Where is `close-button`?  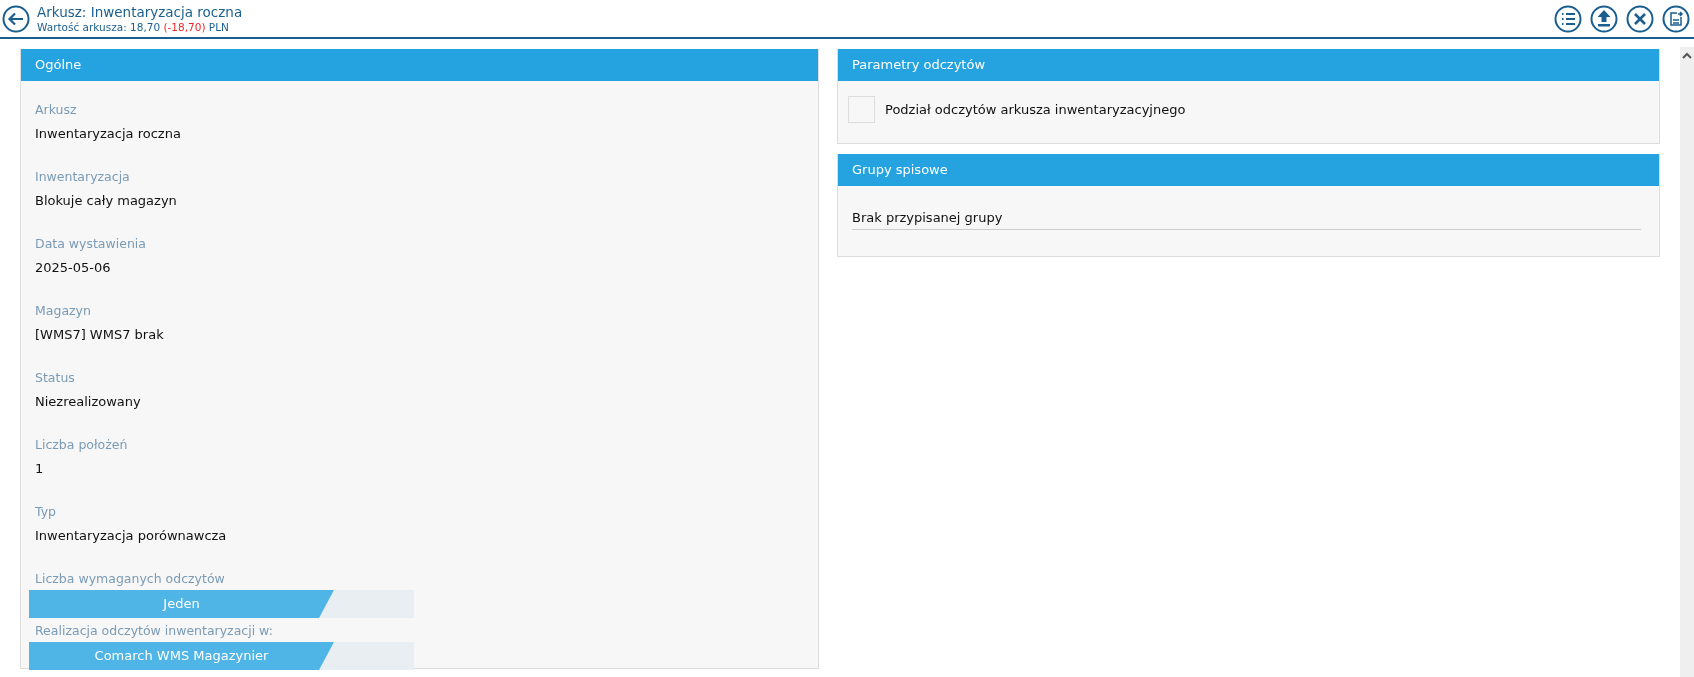
close-button is located at coordinates (1640, 18).